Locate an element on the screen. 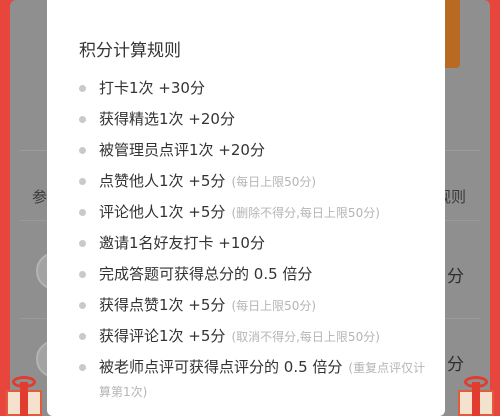  rule-text: 获得评论1次 +5分 is located at coordinates (162, 336).